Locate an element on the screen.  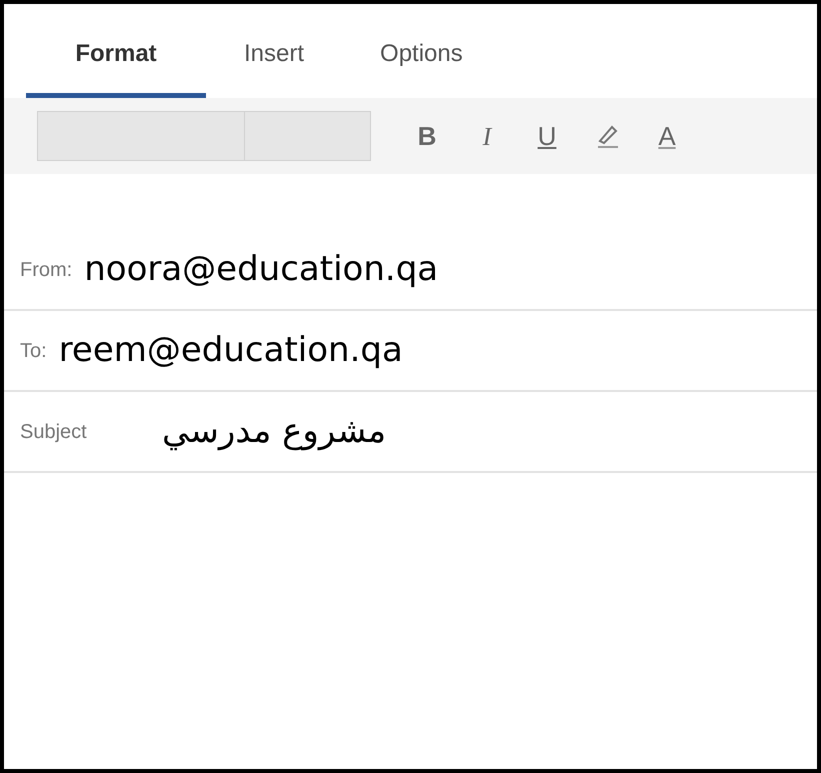
field-label: To: is located at coordinates (33, 351).